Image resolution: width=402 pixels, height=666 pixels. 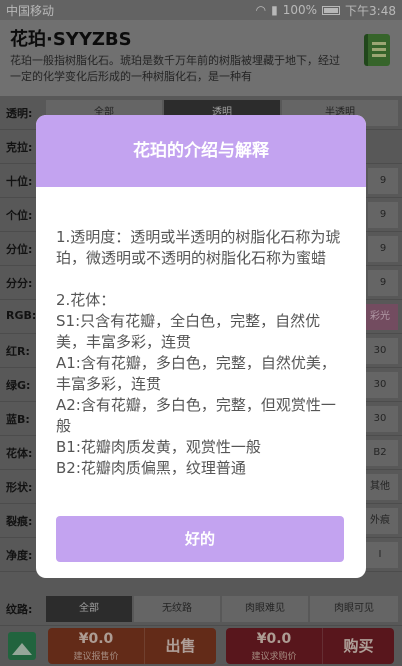 I want to click on dialog-line: 2.花体：, so click(x=86, y=300).